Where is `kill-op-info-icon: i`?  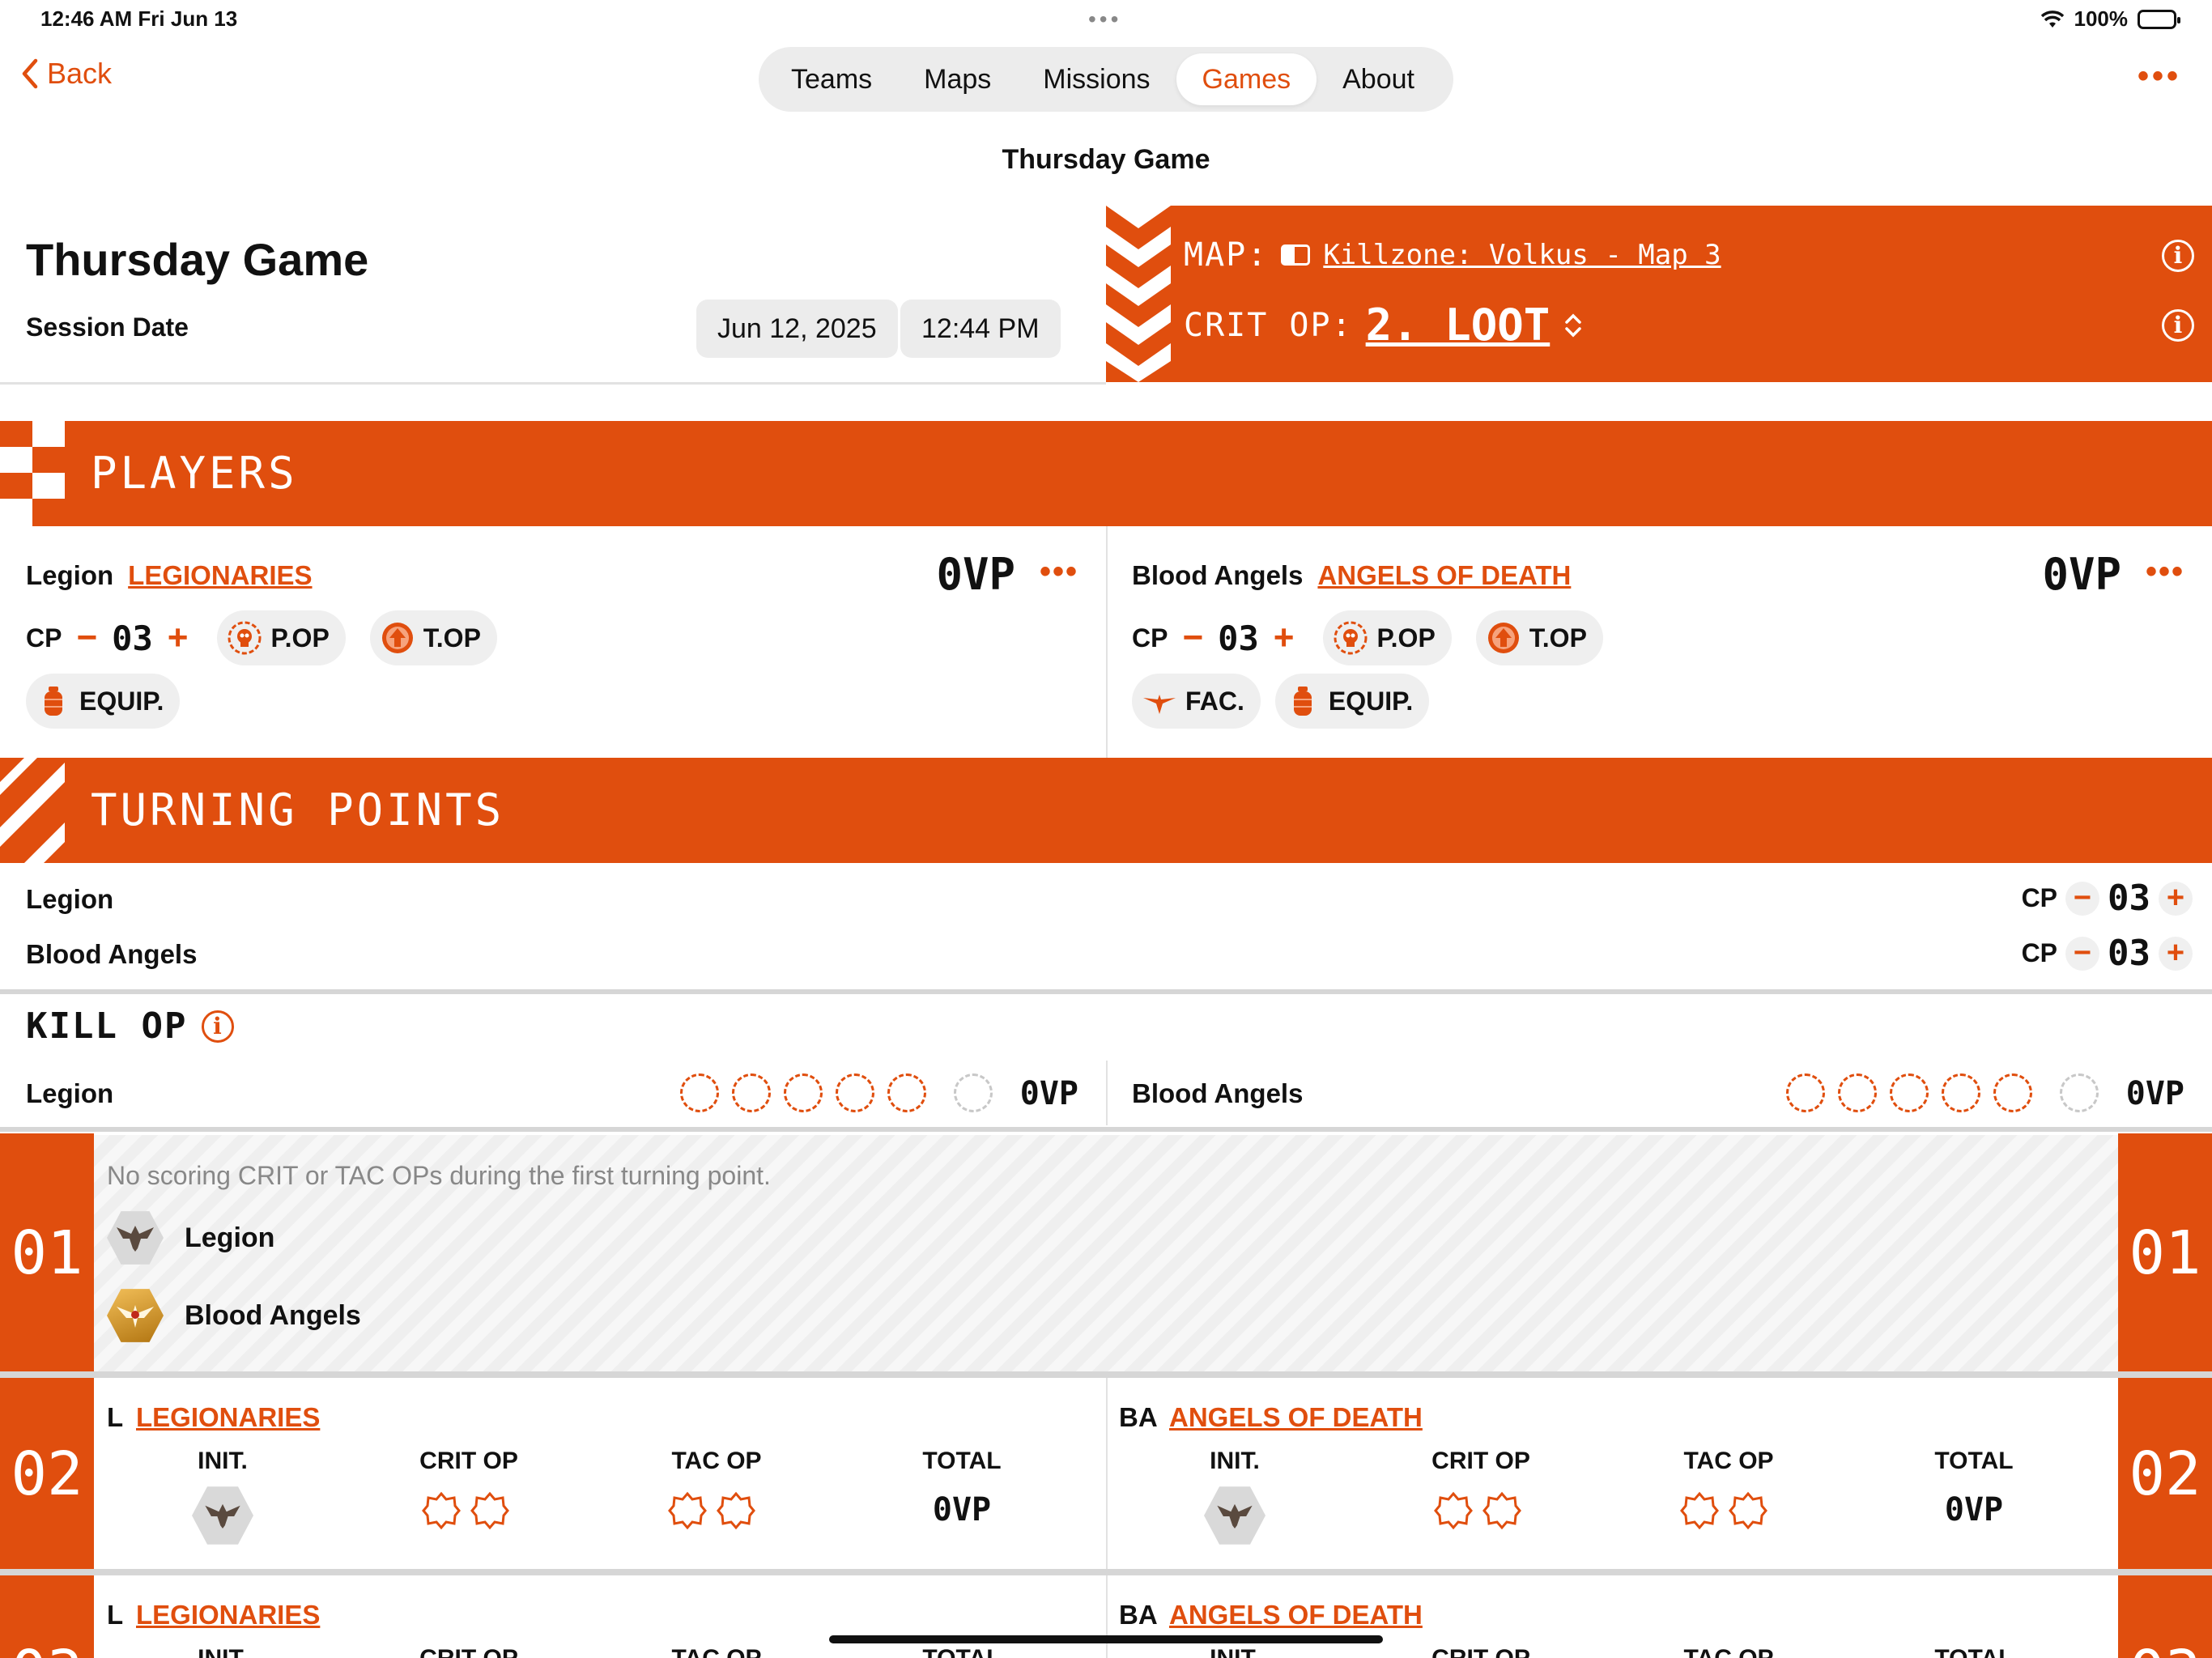
kill-op-info-icon: i is located at coordinates (219, 1026).